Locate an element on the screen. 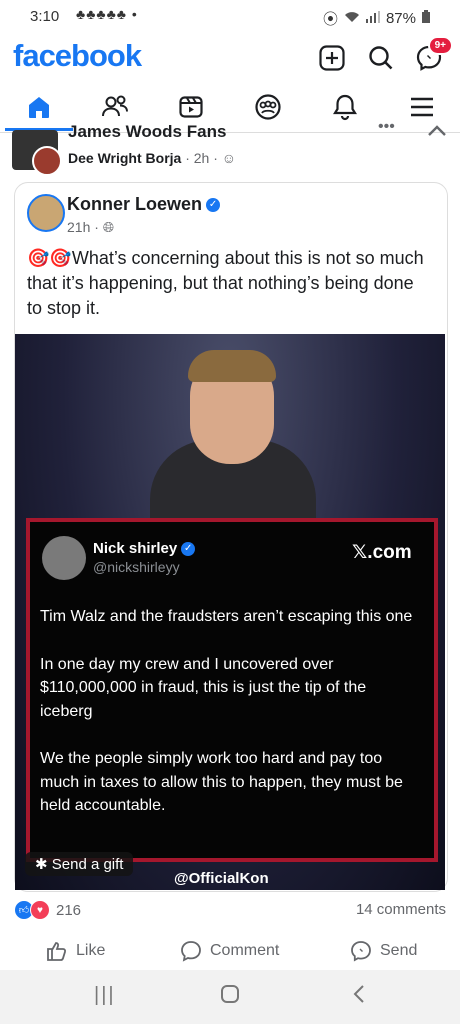  messenger-badge: 9+ is located at coordinates (440, 45).